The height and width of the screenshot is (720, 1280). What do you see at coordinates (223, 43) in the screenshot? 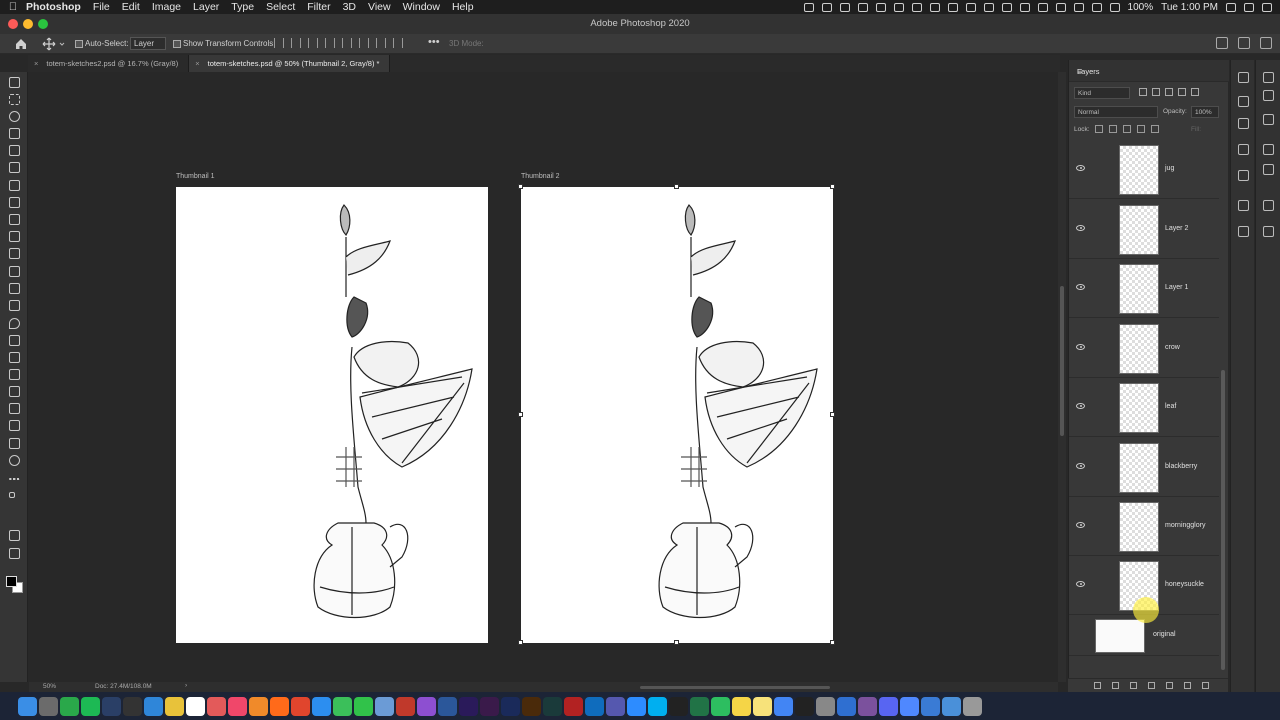
I see `transform-controls-toggle: Show Transform Controls` at bounding box center [223, 43].